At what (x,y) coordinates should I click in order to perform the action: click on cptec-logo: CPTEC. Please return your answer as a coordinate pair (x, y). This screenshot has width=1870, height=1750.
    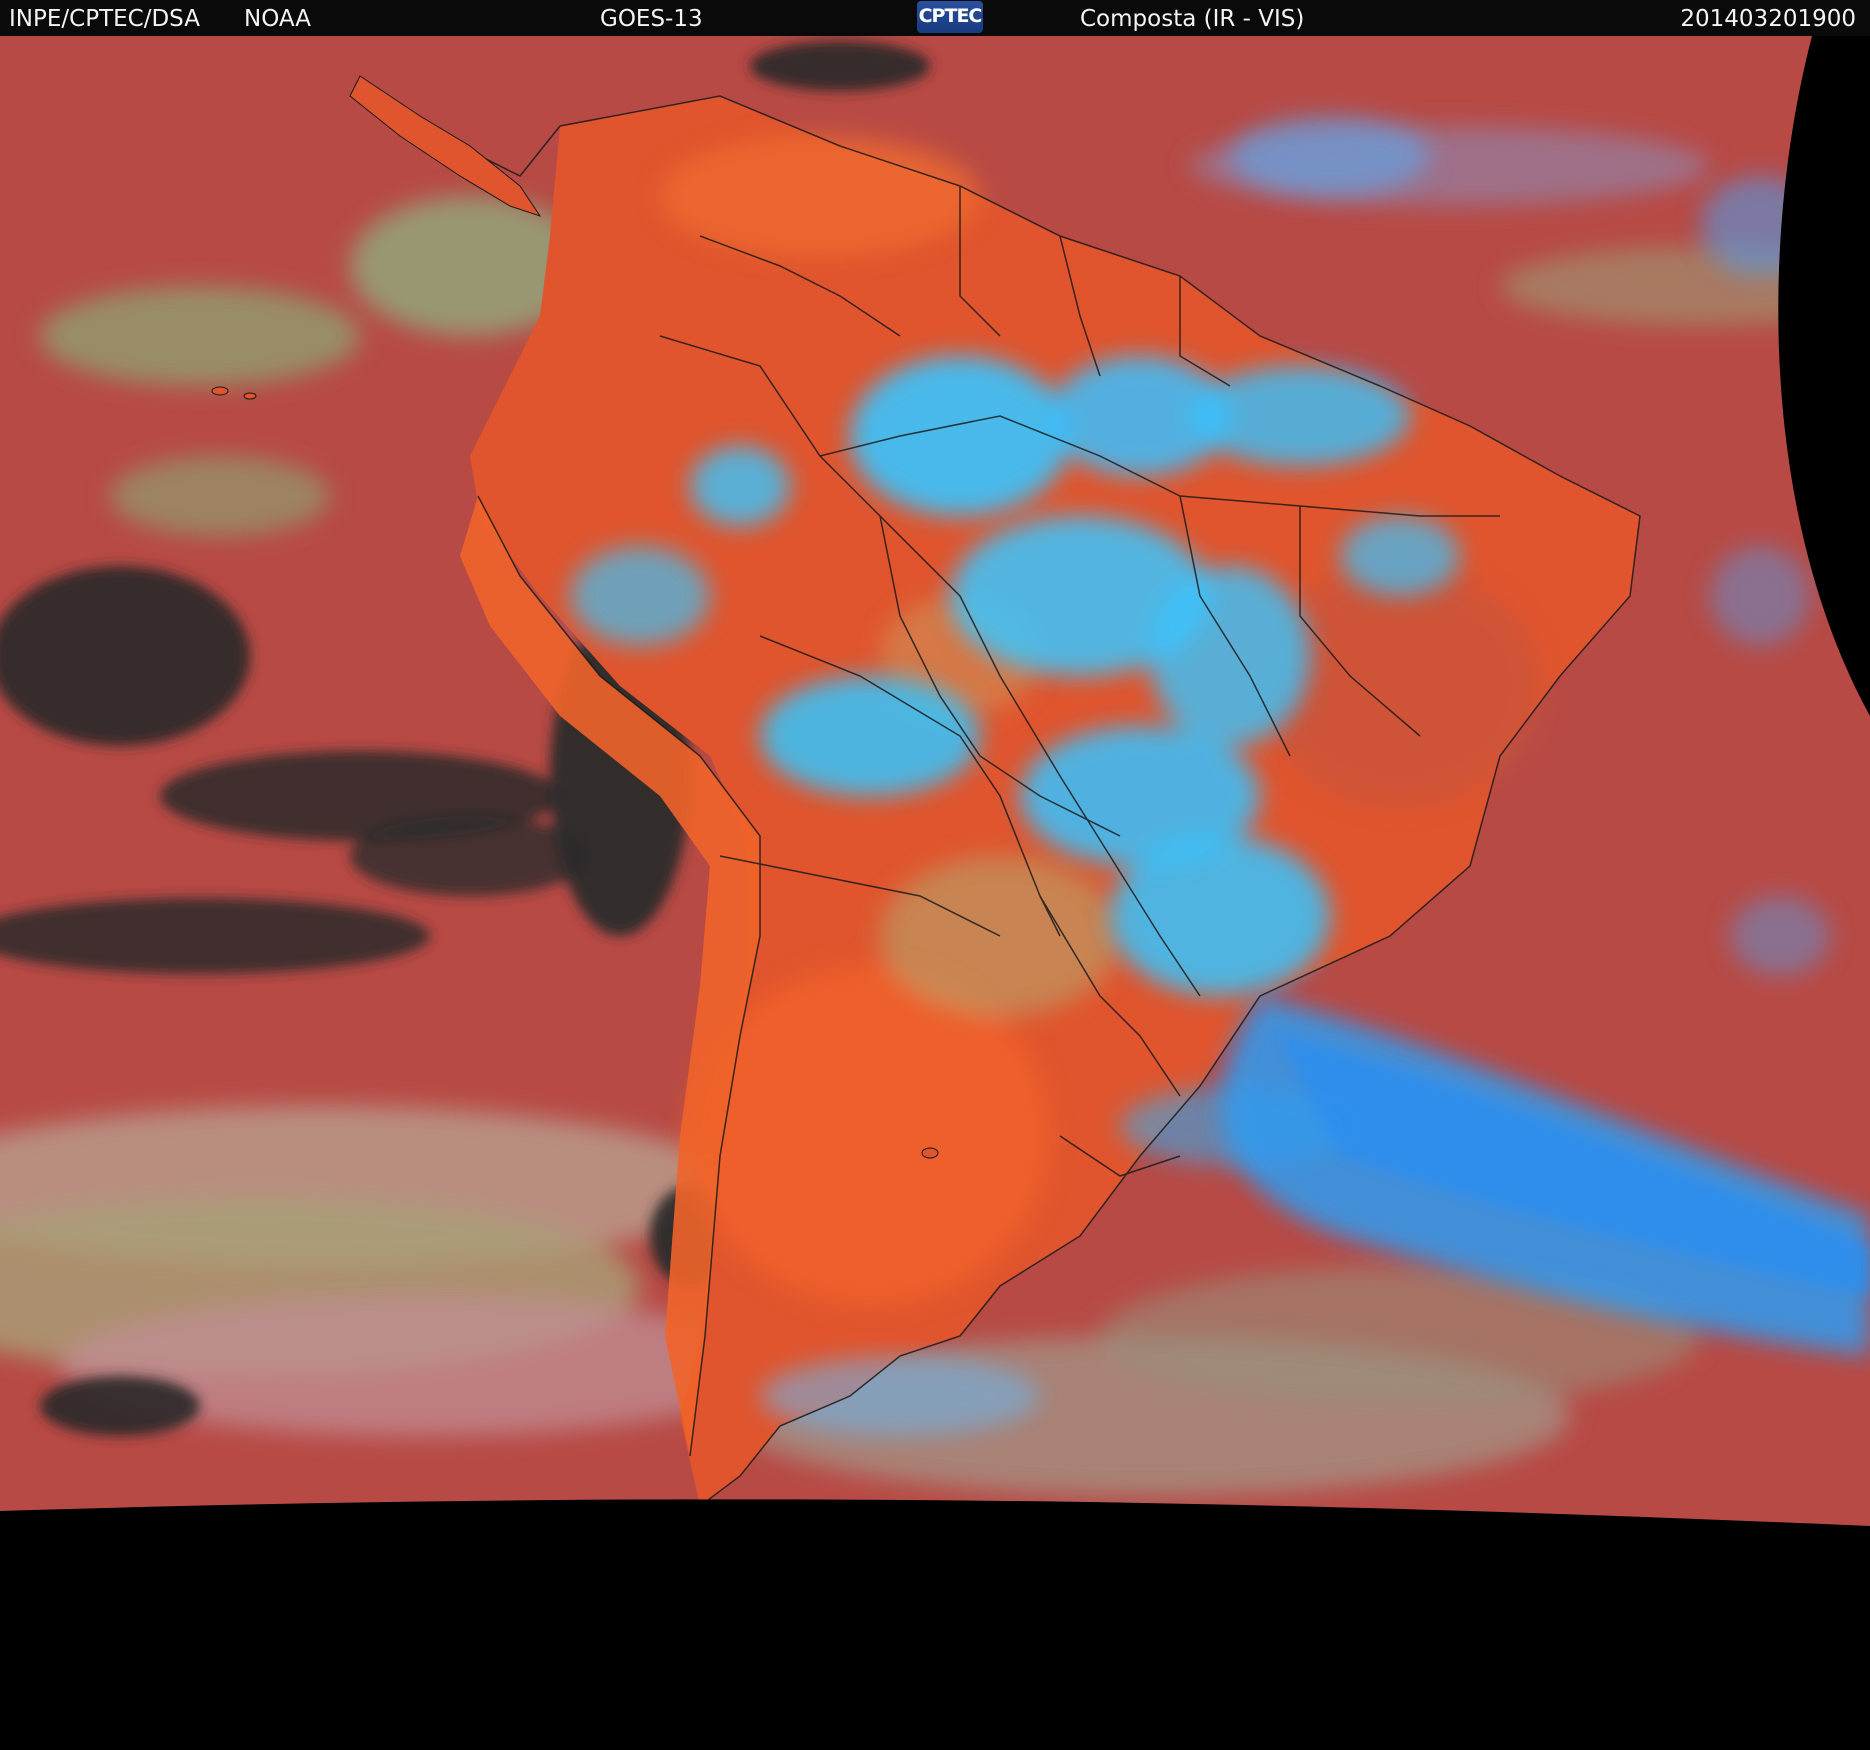
    Looking at the image, I should click on (950, 17).